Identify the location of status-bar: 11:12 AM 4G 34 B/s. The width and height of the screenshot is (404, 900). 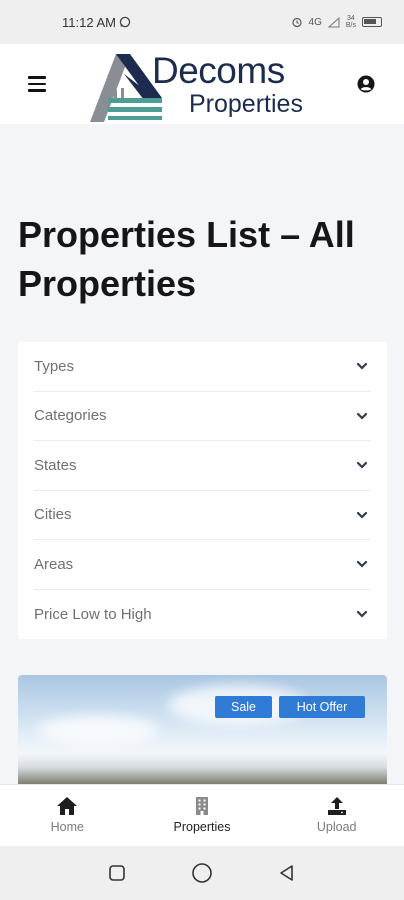
(202, 22).